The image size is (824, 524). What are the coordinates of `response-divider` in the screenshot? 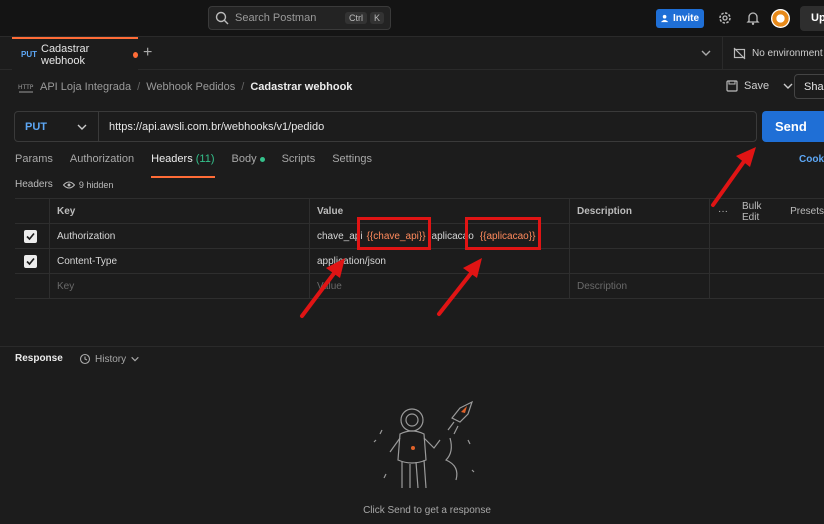 It's located at (412, 346).